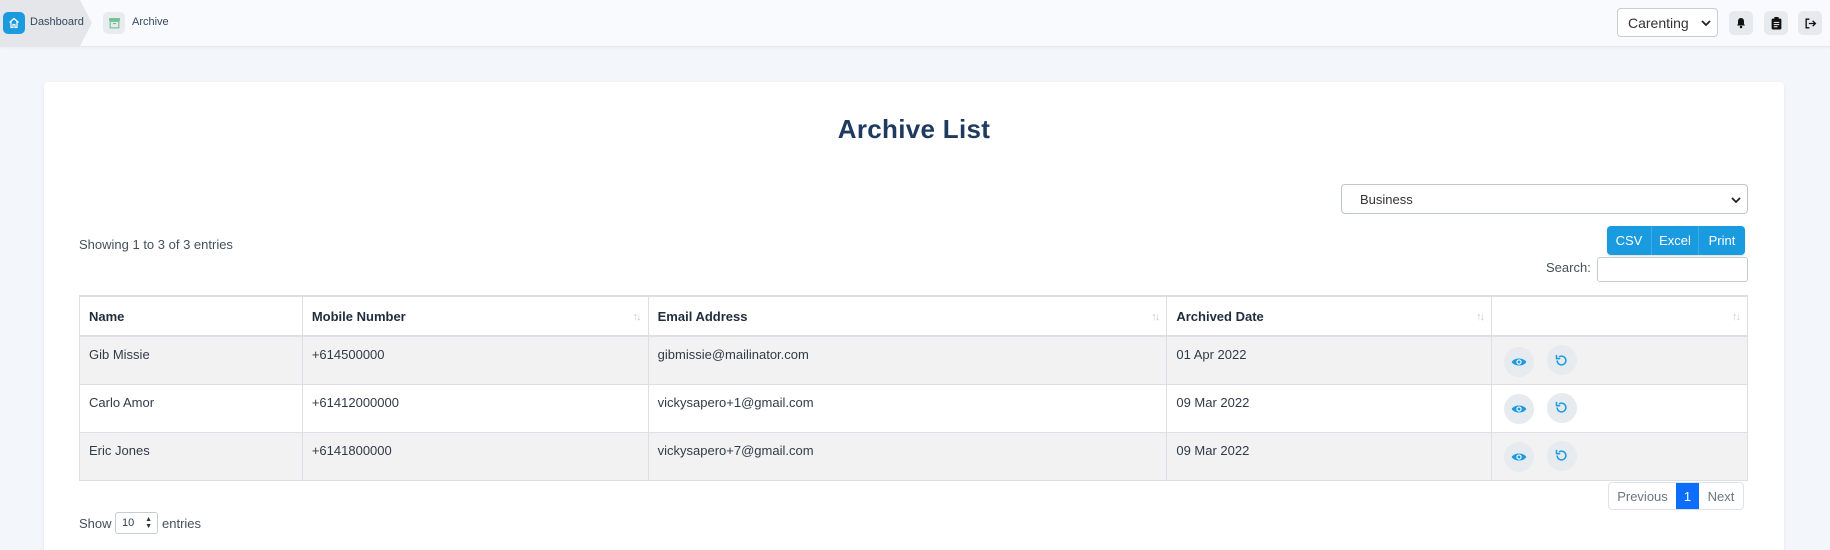  Describe the element at coordinates (475, 360) in the screenshot. I see `cell-mobile: +614500000` at that location.